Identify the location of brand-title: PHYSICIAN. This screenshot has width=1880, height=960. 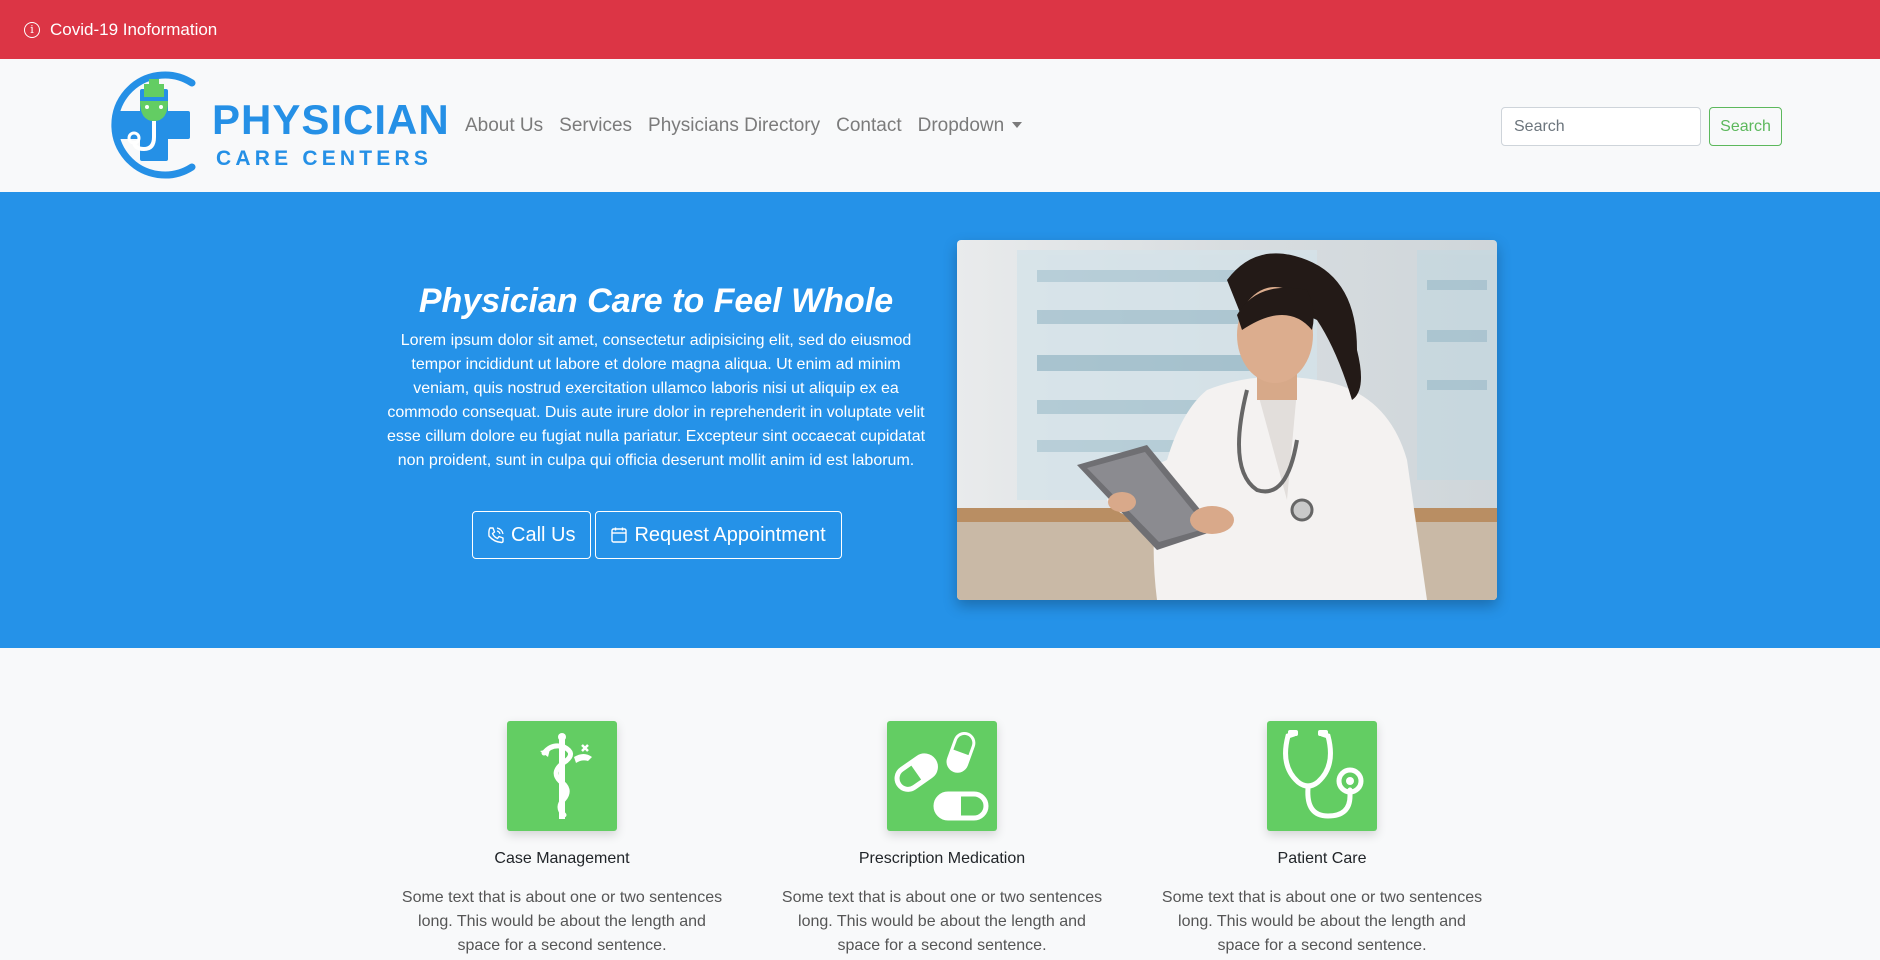
(331, 119).